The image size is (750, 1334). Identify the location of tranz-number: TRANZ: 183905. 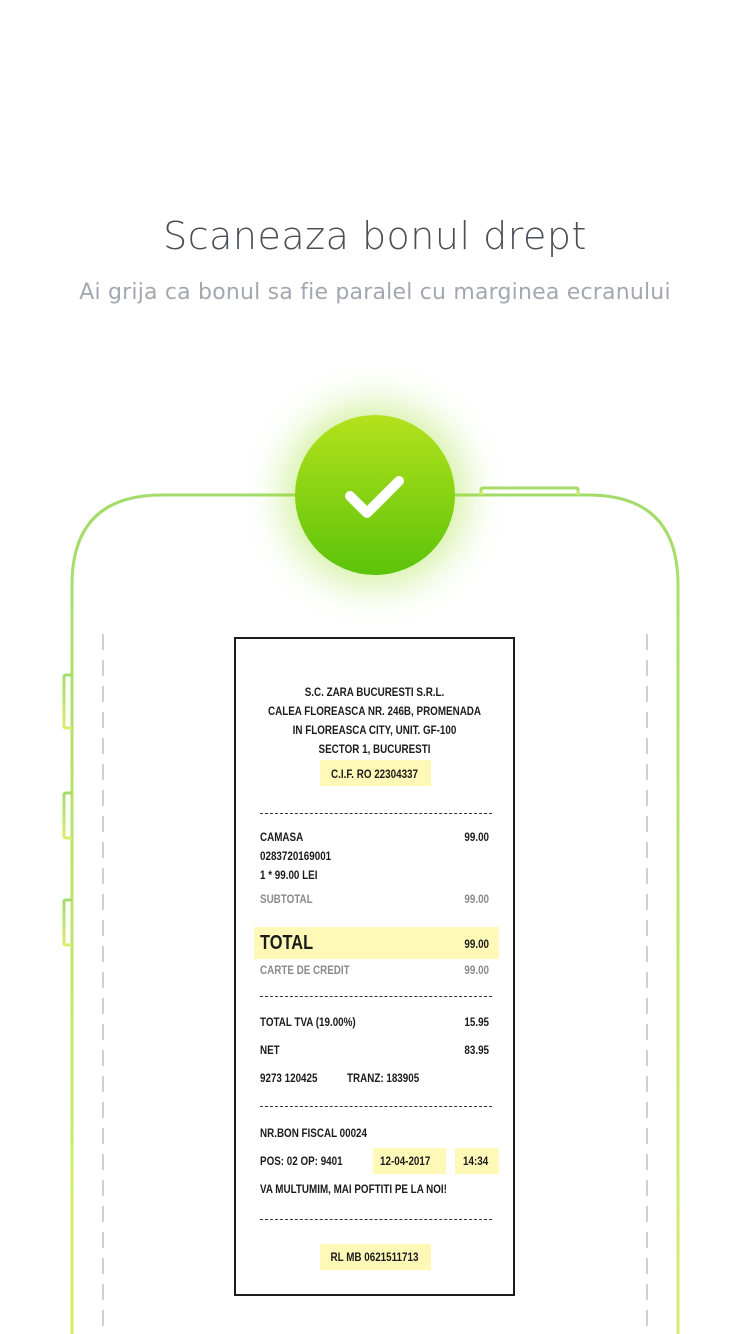
(383, 1078).